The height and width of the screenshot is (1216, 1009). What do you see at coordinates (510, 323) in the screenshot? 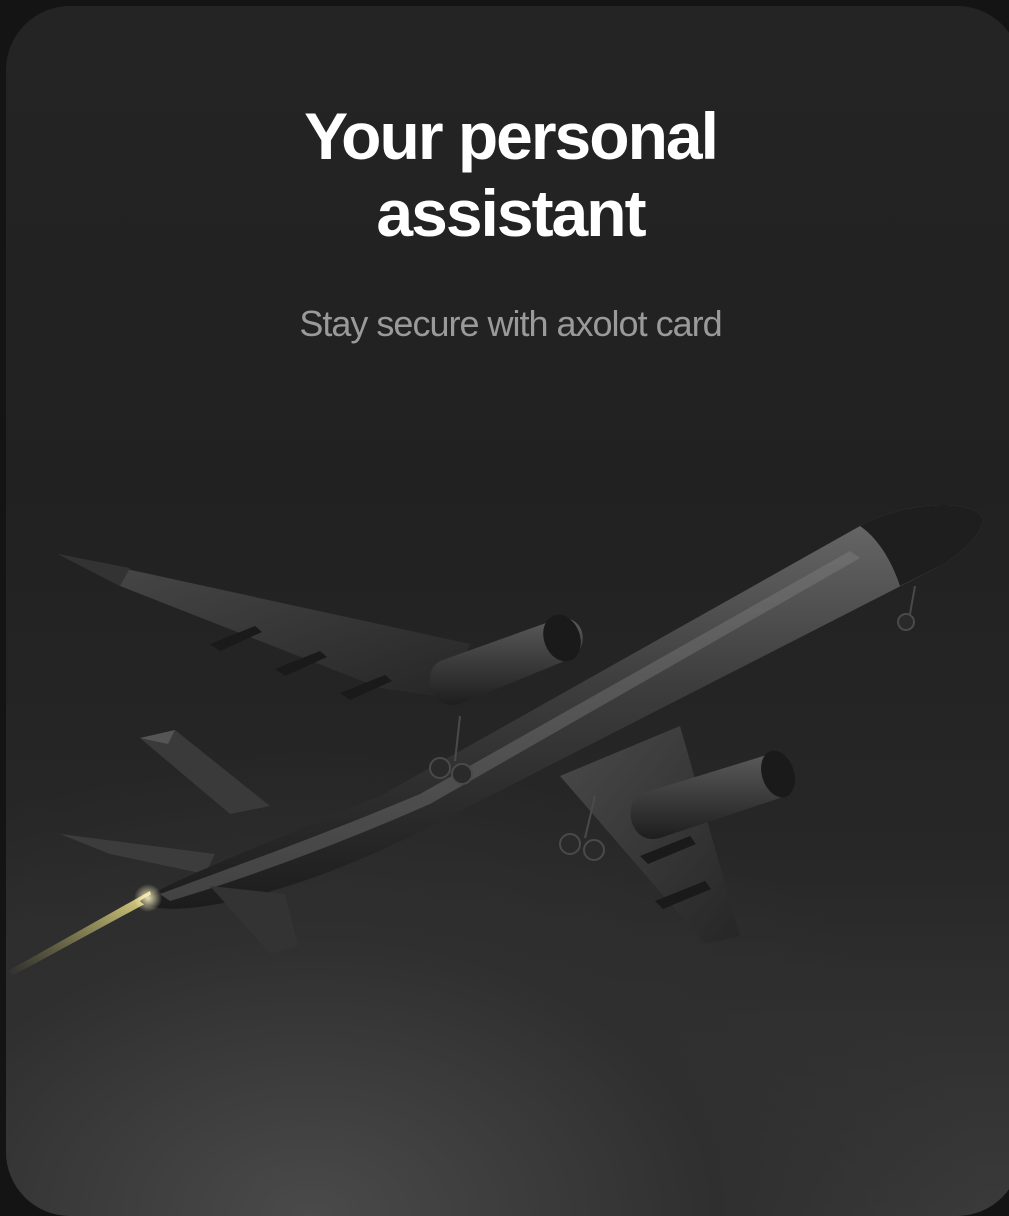
I see `card-subtitle: Stay secure with axolot card` at bounding box center [510, 323].